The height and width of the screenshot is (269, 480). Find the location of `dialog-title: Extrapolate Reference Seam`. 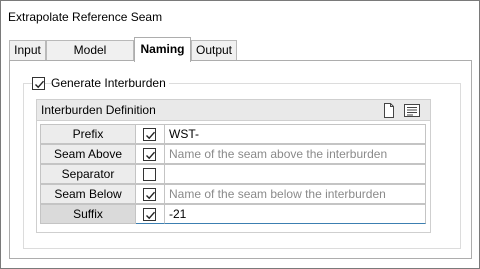

dialog-title: Extrapolate Reference Seam is located at coordinates (85, 17).